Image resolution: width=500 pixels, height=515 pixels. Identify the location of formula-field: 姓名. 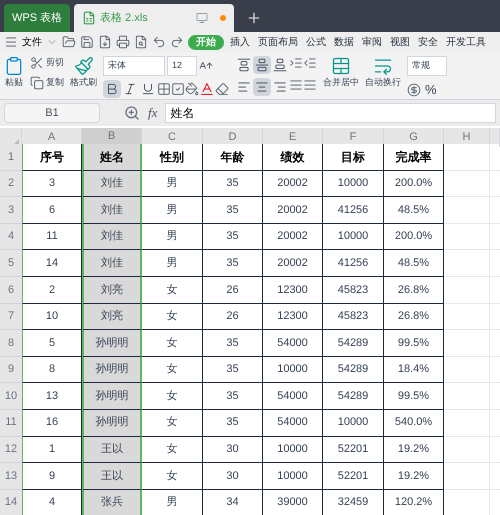
(330, 113).